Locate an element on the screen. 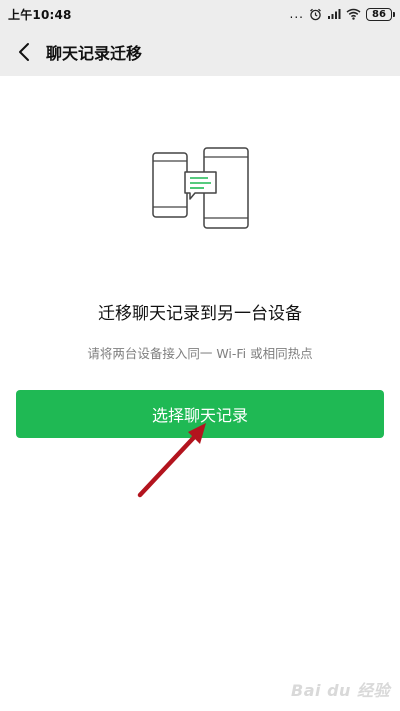 The width and height of the screenshot is (400, 711). page-title: 聊天记录迁移 is located at coordinates (94, 53).